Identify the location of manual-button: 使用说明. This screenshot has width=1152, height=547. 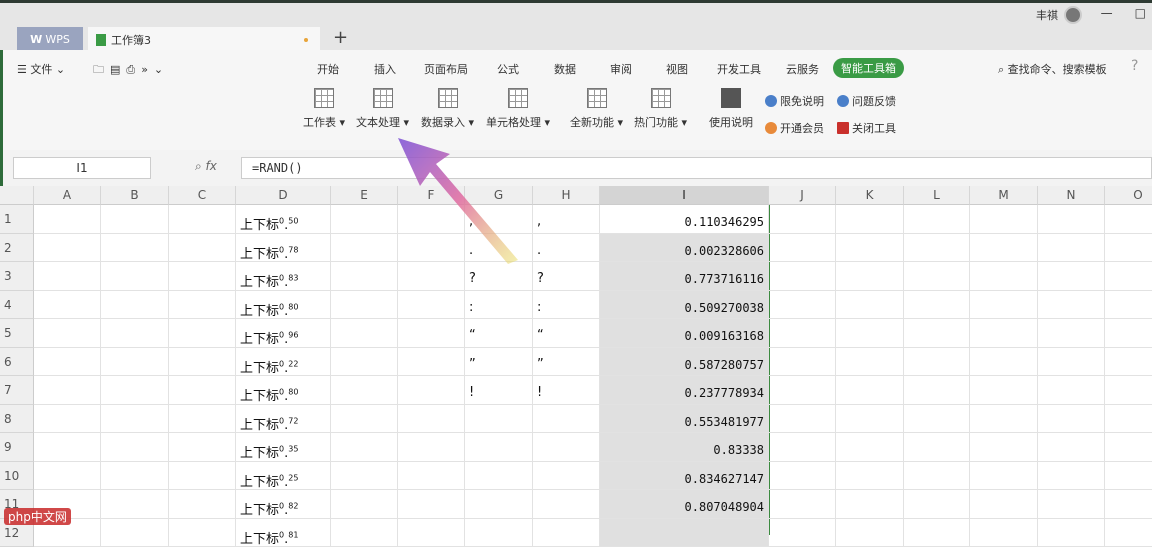
(731, 109).